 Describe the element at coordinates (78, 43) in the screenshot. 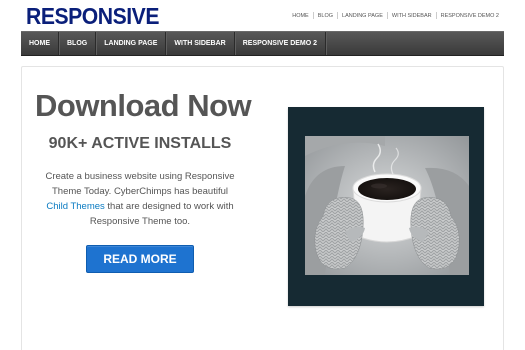

I see `nav-item-blog: BLOG` at that location.